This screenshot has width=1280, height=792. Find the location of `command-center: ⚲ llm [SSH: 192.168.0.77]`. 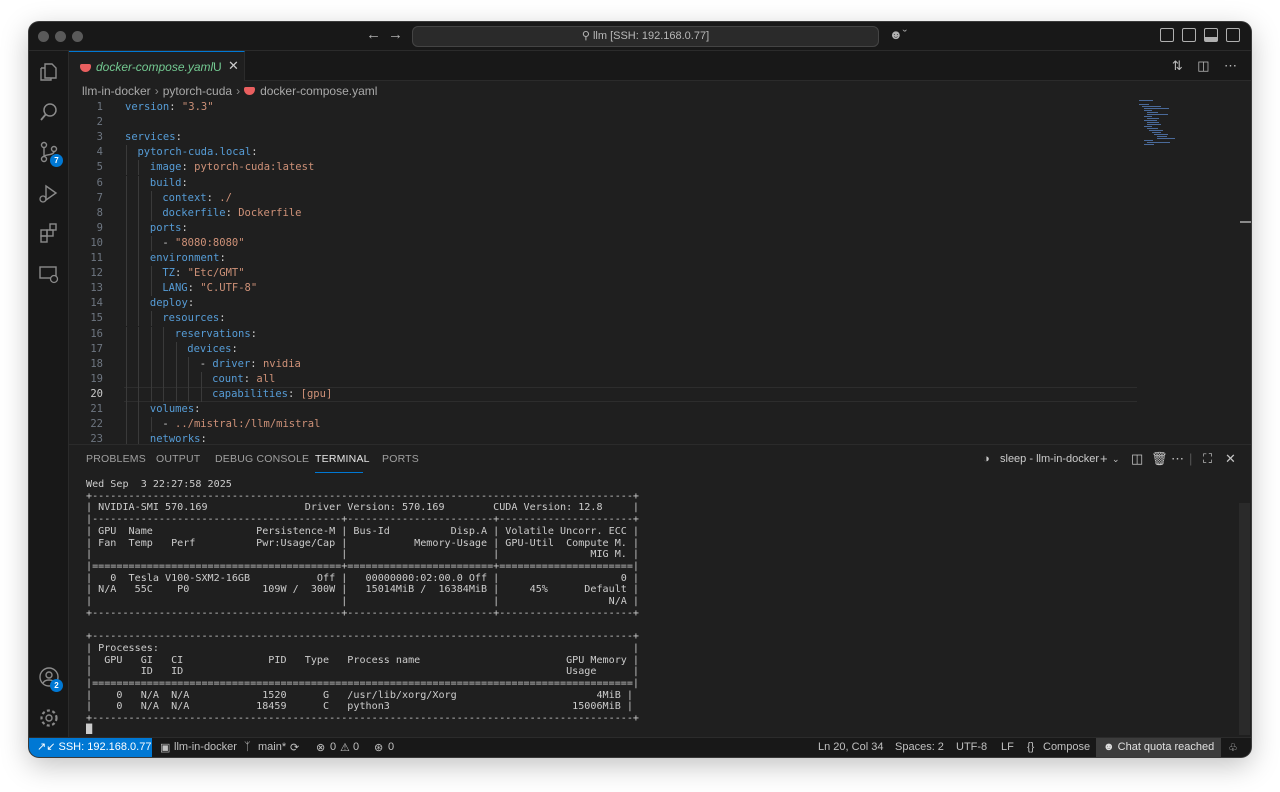

command-center: ⚲ llm [SSH: 192.168.0.77] is located at coordinates (645, 36).